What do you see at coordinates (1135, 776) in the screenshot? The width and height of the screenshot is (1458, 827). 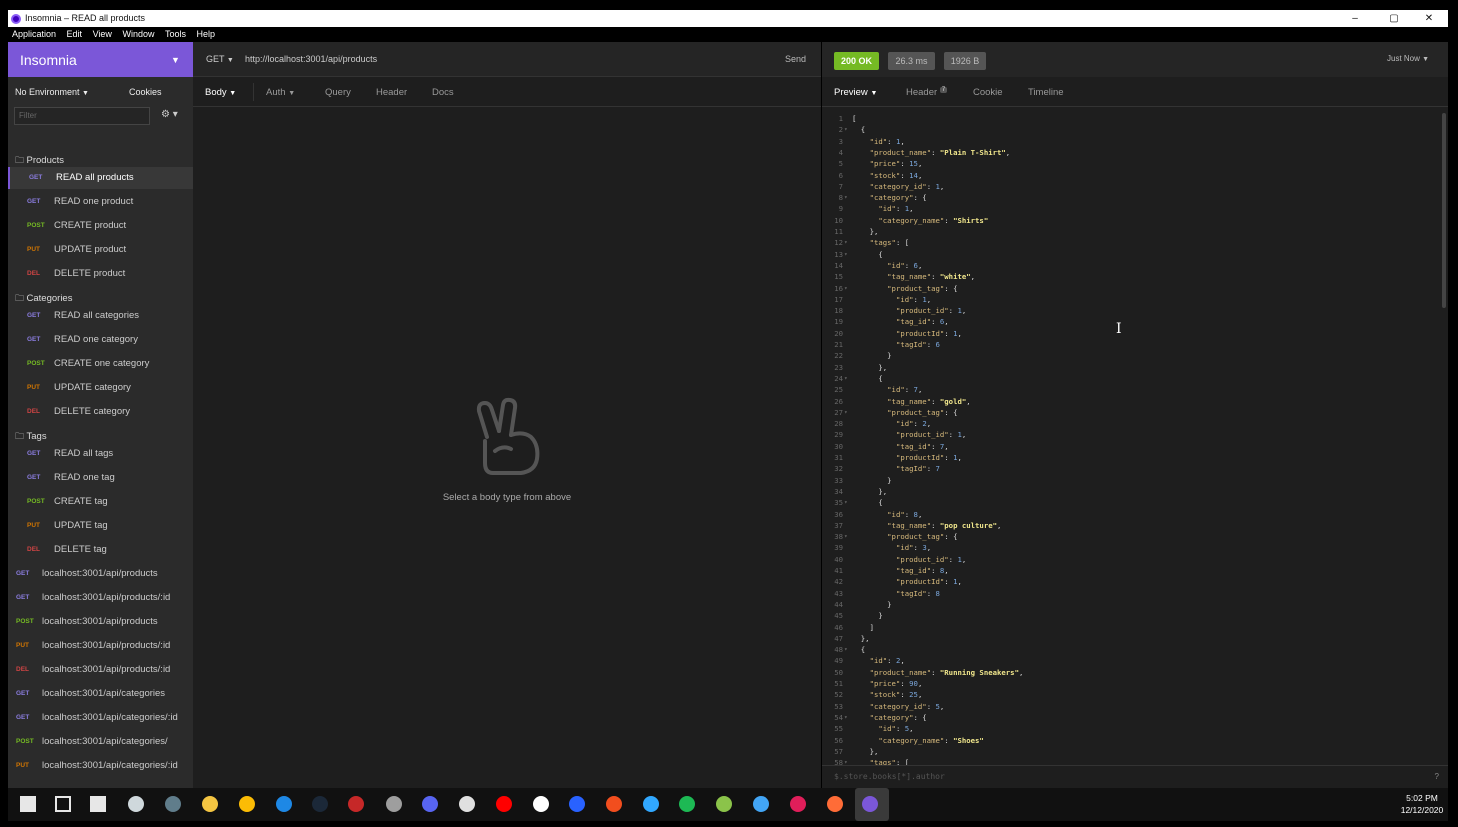 I see `response-filter-input: $.store.books[*].author ?` at bounding box center [1135, 776].